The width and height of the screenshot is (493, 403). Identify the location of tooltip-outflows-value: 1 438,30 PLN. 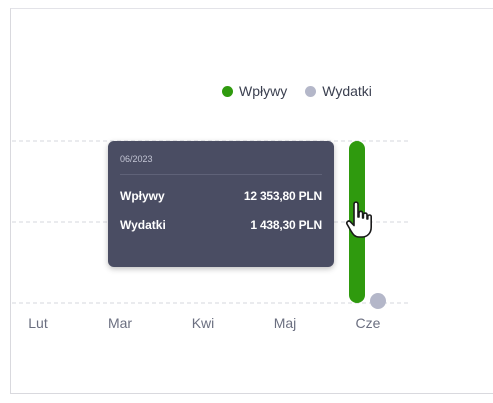
(286, 225).